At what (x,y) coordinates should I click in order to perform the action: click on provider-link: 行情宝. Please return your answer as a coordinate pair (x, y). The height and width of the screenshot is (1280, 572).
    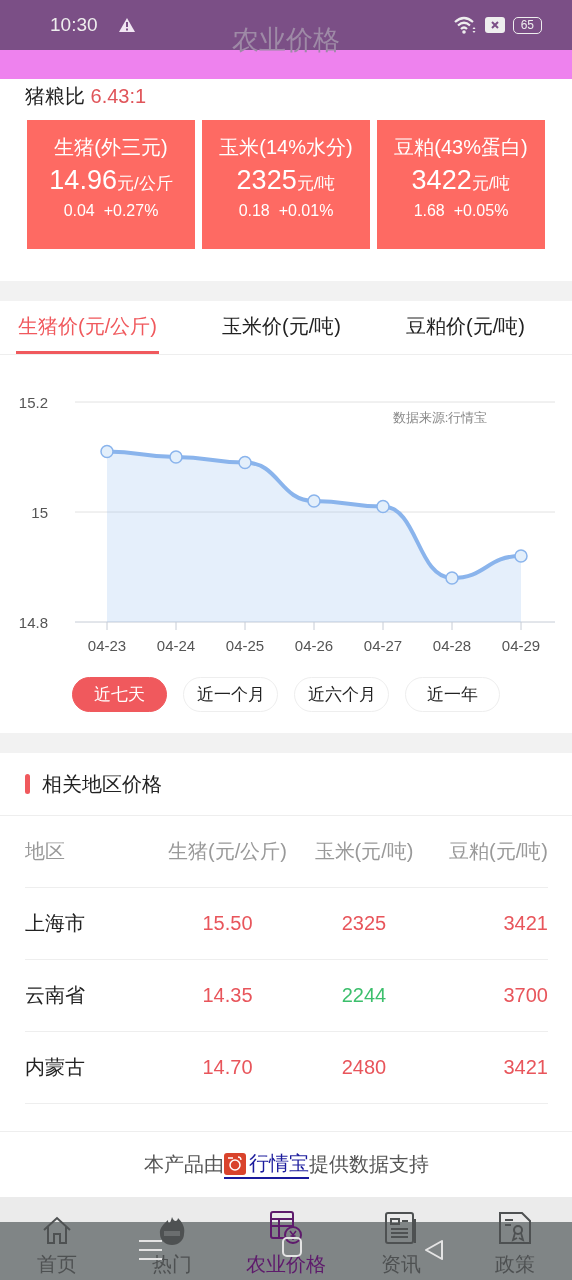
    Looking at the image, I should click on (266, 1164).